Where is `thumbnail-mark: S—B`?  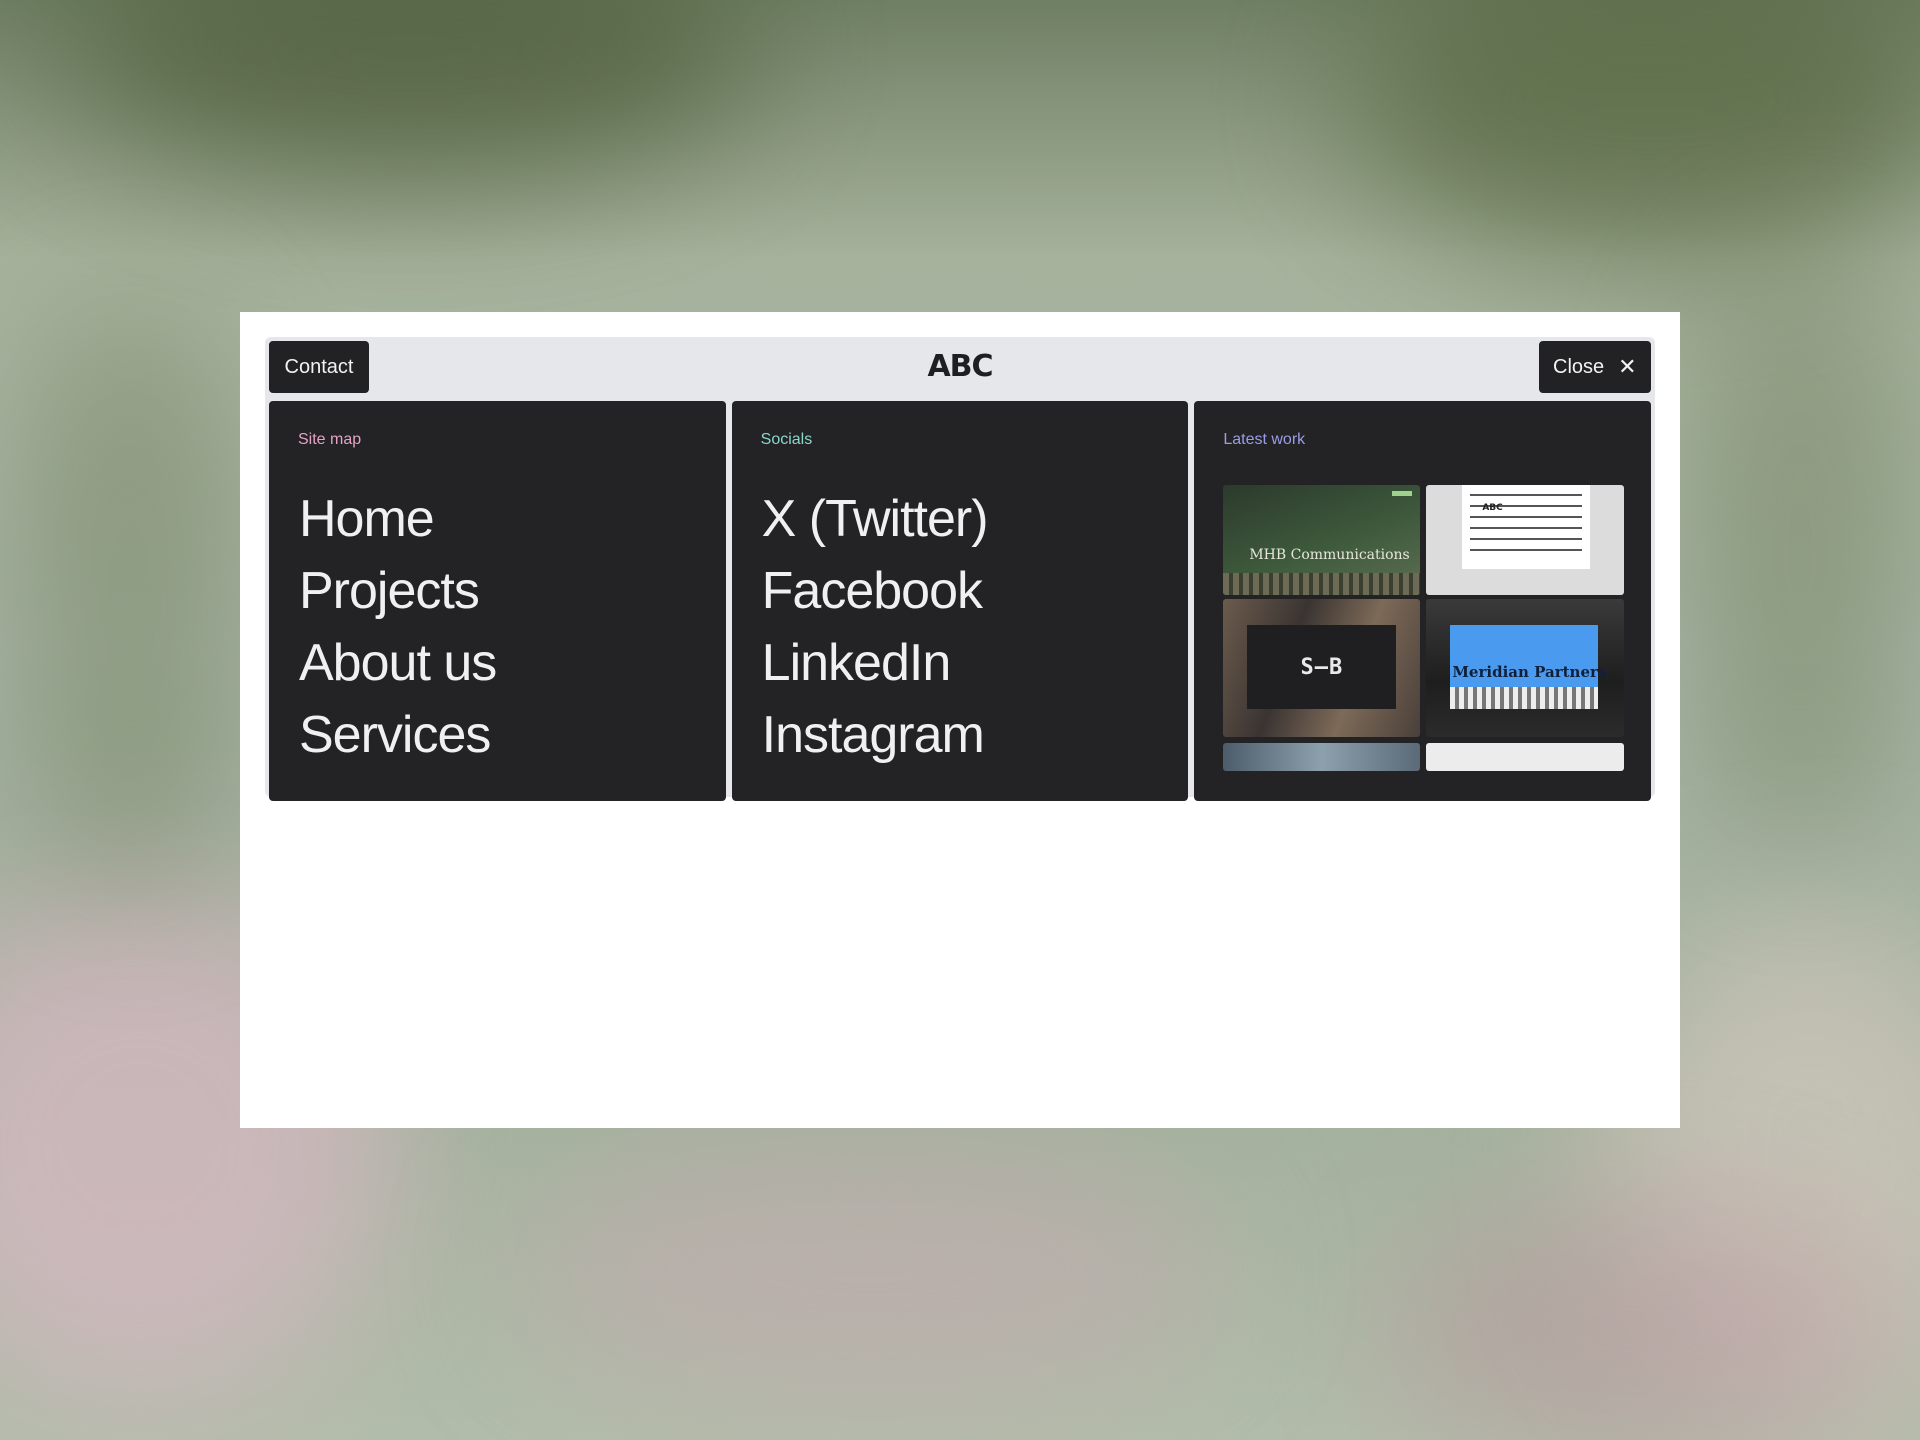
thumbnail-mark: S—B is located at coordinates (1322, 667).